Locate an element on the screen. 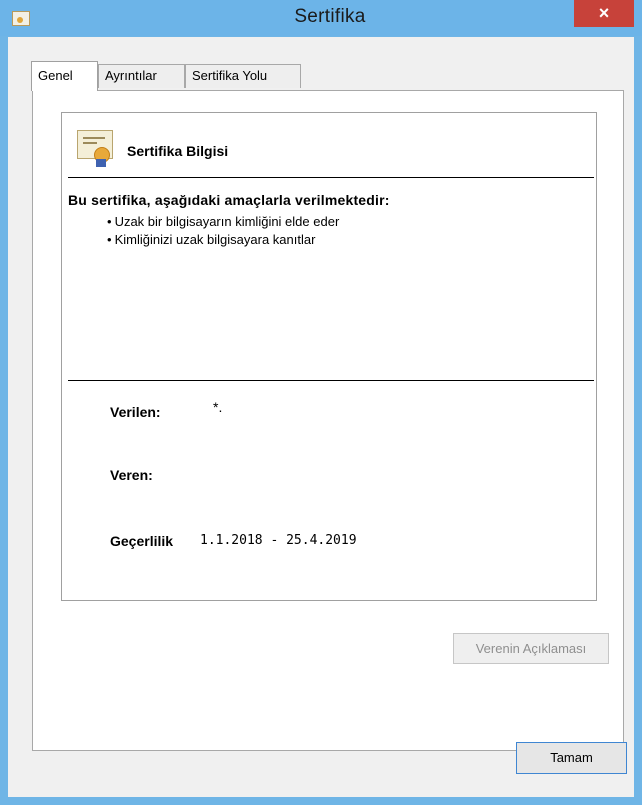 The image size is (642, 805). issued-by-label: Veren: is located at coordinates (131, 475).